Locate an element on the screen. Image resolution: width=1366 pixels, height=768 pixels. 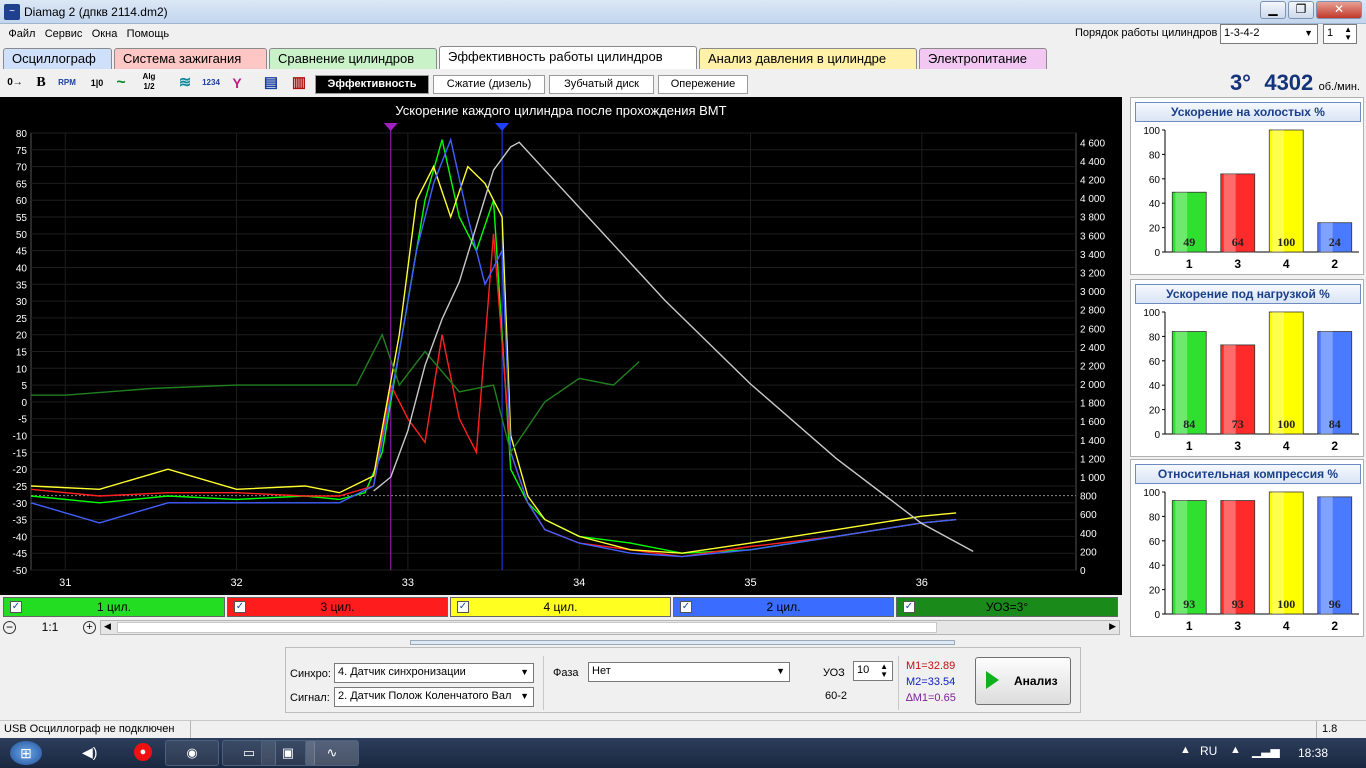
y-tick-label: 60 is located at coordinates (1155, 180).